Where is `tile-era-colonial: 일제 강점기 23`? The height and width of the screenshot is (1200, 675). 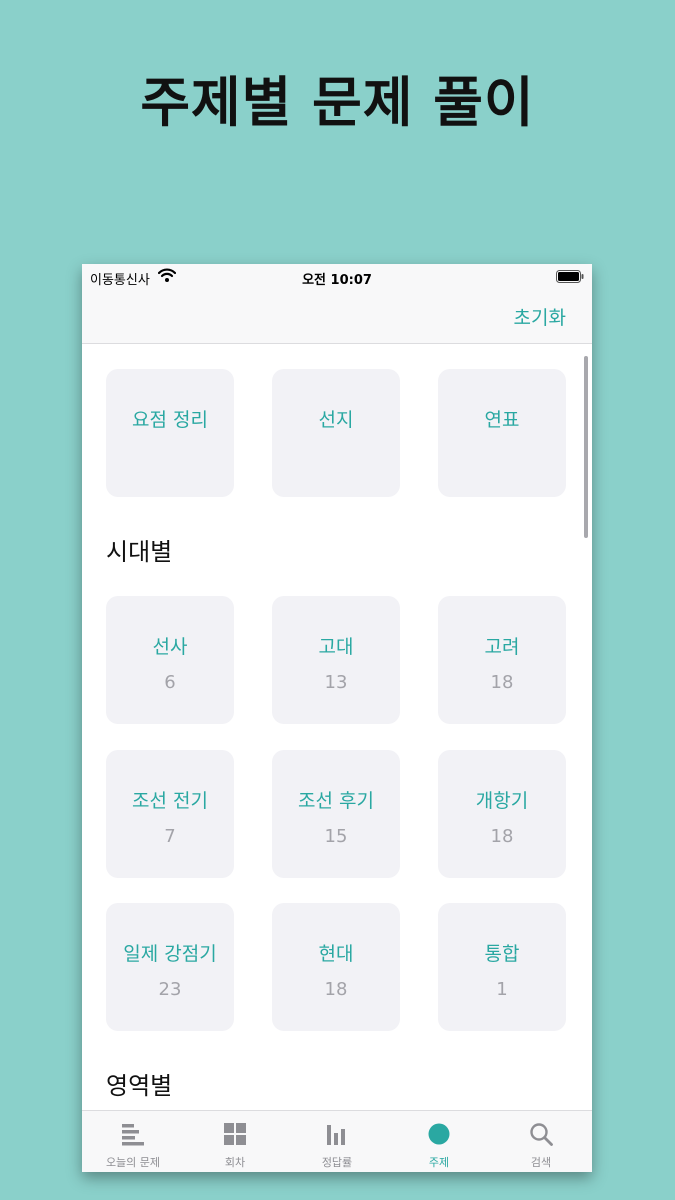
tile-era-colonial: 일제 강점기 23 is located at coordinates (170, 967).